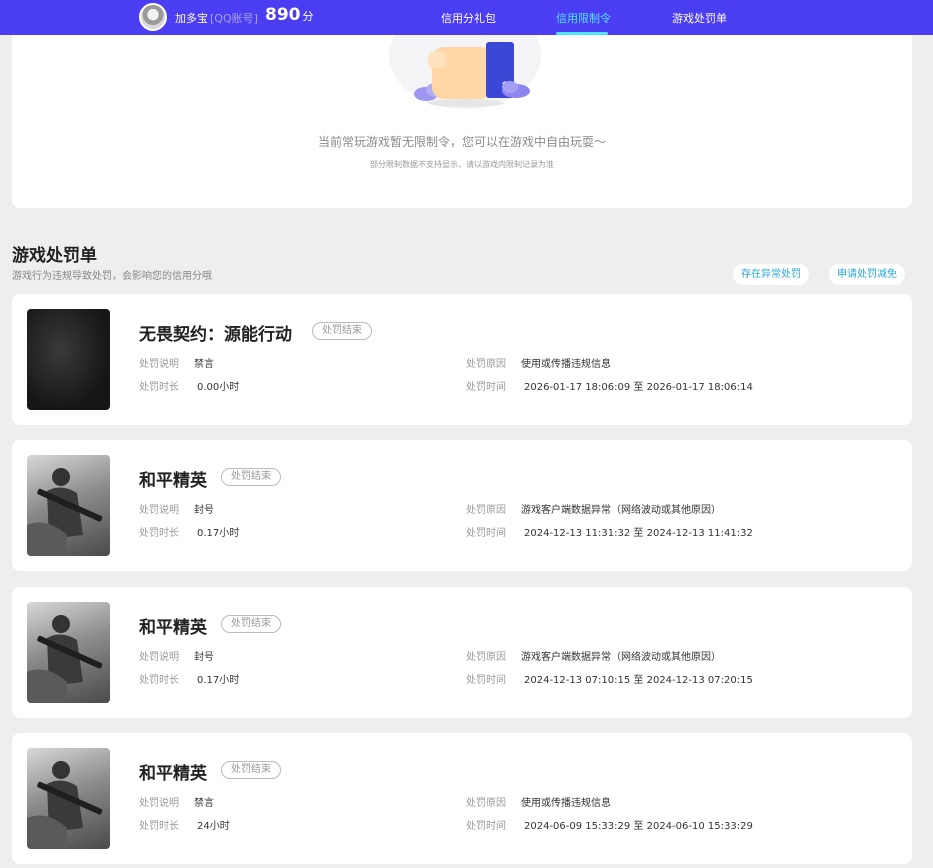  What do you see at coordinates (234, 18) in the screenshot?
I see `account-type-tag: [QQ账号]` at bounding box center [234, 18].